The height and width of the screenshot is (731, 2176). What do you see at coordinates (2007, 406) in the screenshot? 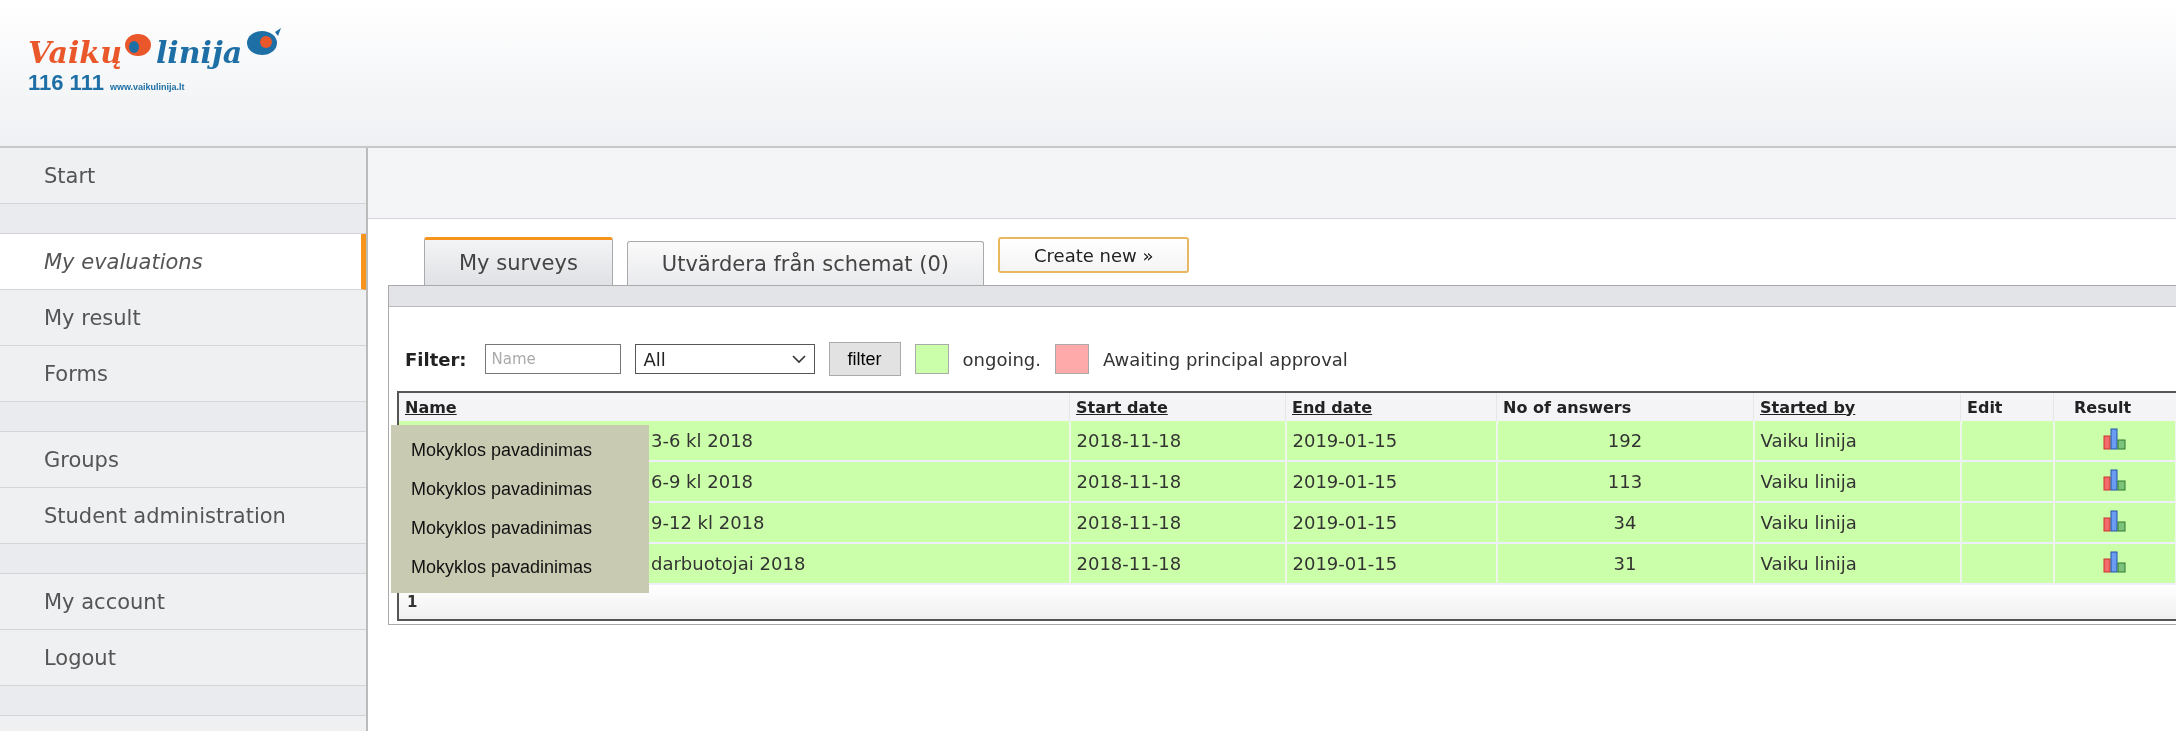
I see `column-header: Edit` at bounding box center [2007, 406].